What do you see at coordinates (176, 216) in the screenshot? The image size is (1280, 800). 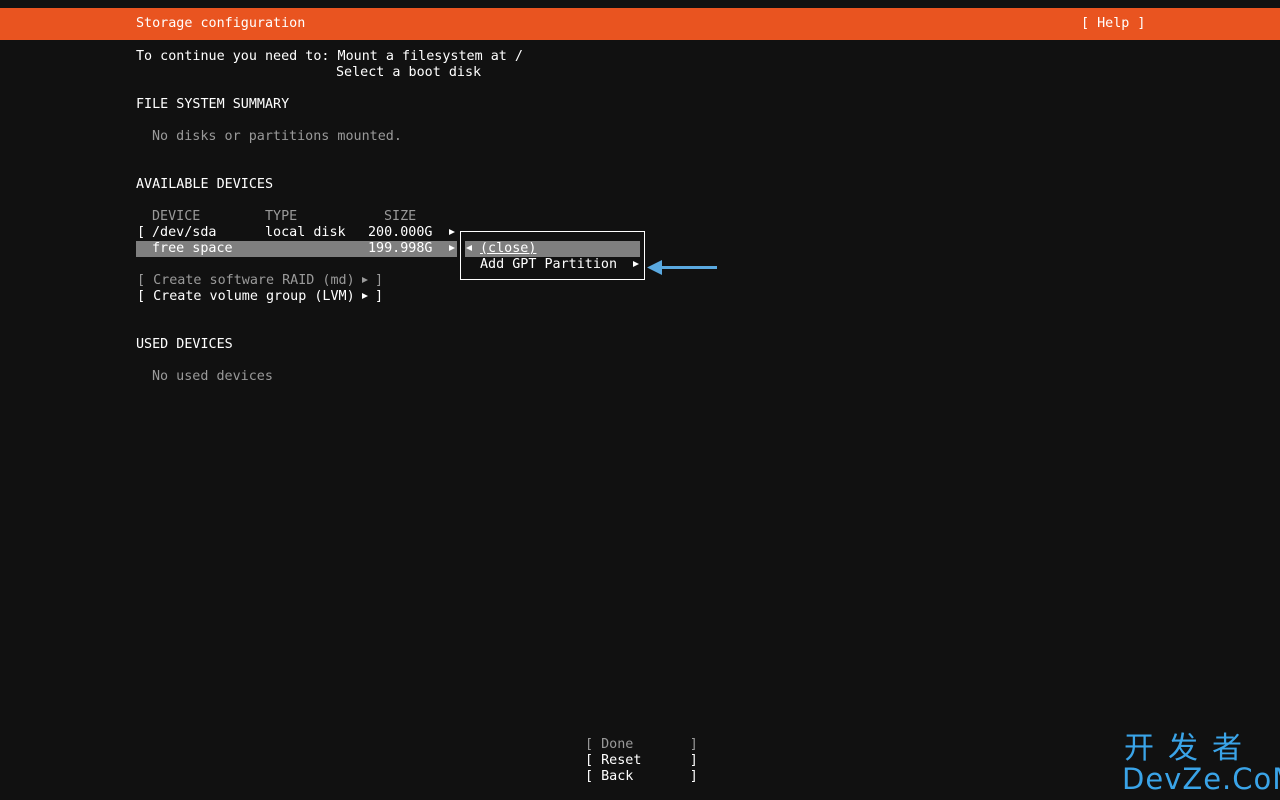 I see `column-header-device: DEVICE` at bounding box center [176, 216].